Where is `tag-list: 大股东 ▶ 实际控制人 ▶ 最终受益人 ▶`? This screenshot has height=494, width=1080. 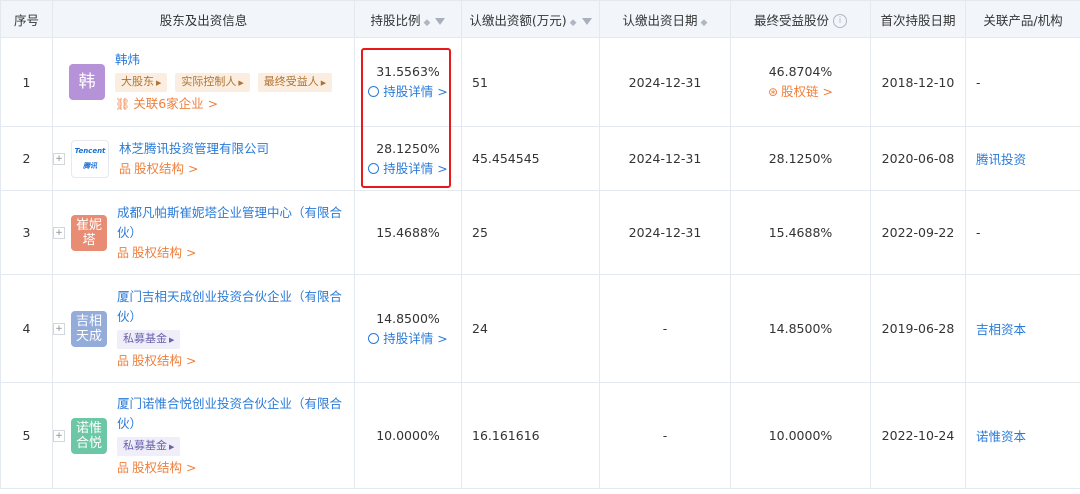
tag-list: 大股东 ▶ 实际控制人 ▶ 最终受益人 ▶ is located at coordinates (225, 82).